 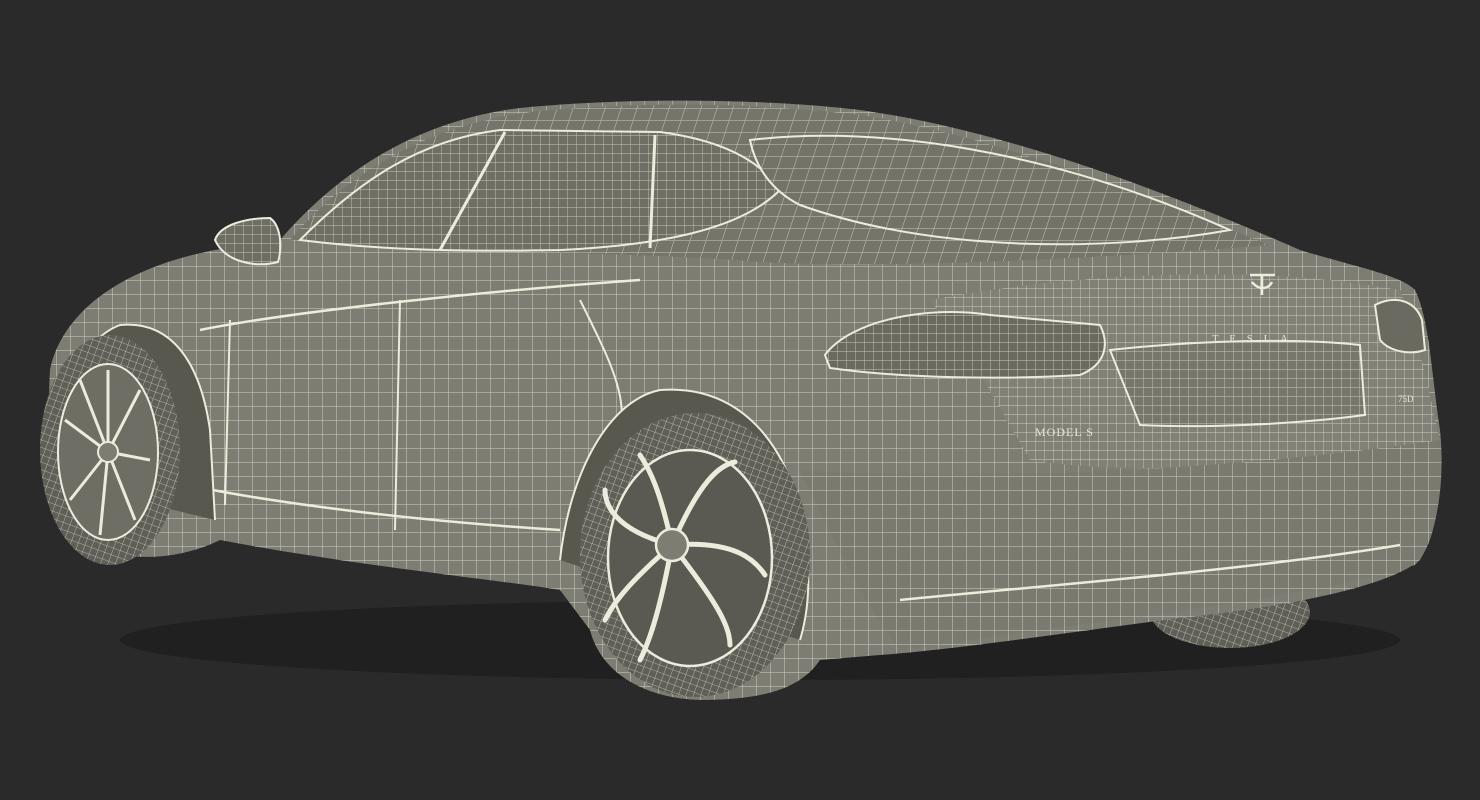 I want to click on front-wheel, so click(x=110, y=450).